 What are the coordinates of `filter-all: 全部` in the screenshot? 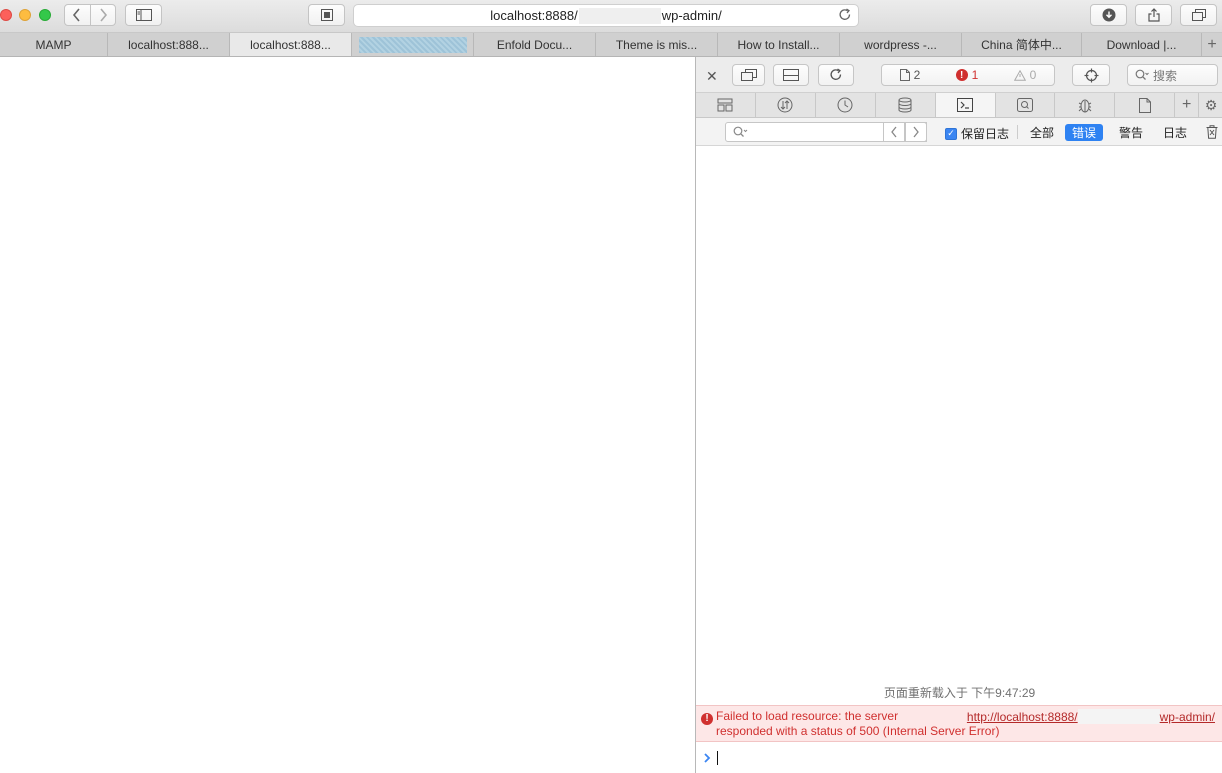 It's located at (1042, 132).